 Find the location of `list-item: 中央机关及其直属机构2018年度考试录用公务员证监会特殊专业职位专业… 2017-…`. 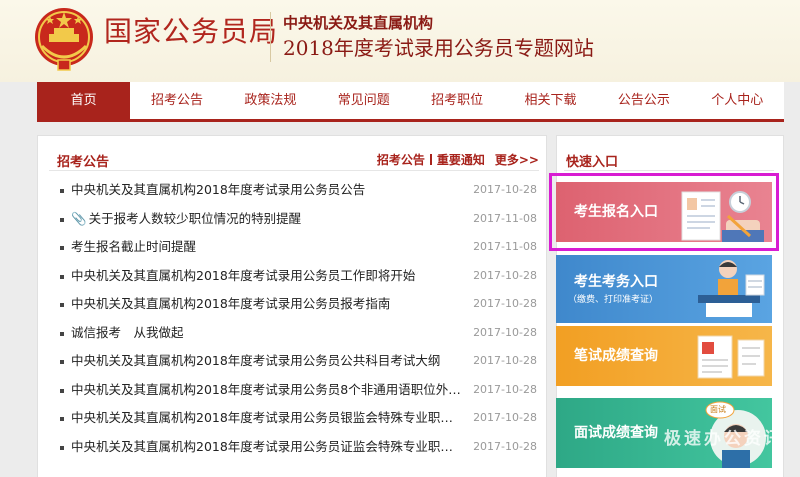

list-item: 中央机关及其直属机构2018年度考试录用公务员证监会特殊专业职位专业… 2017-… is located at coordinates (294, 447).